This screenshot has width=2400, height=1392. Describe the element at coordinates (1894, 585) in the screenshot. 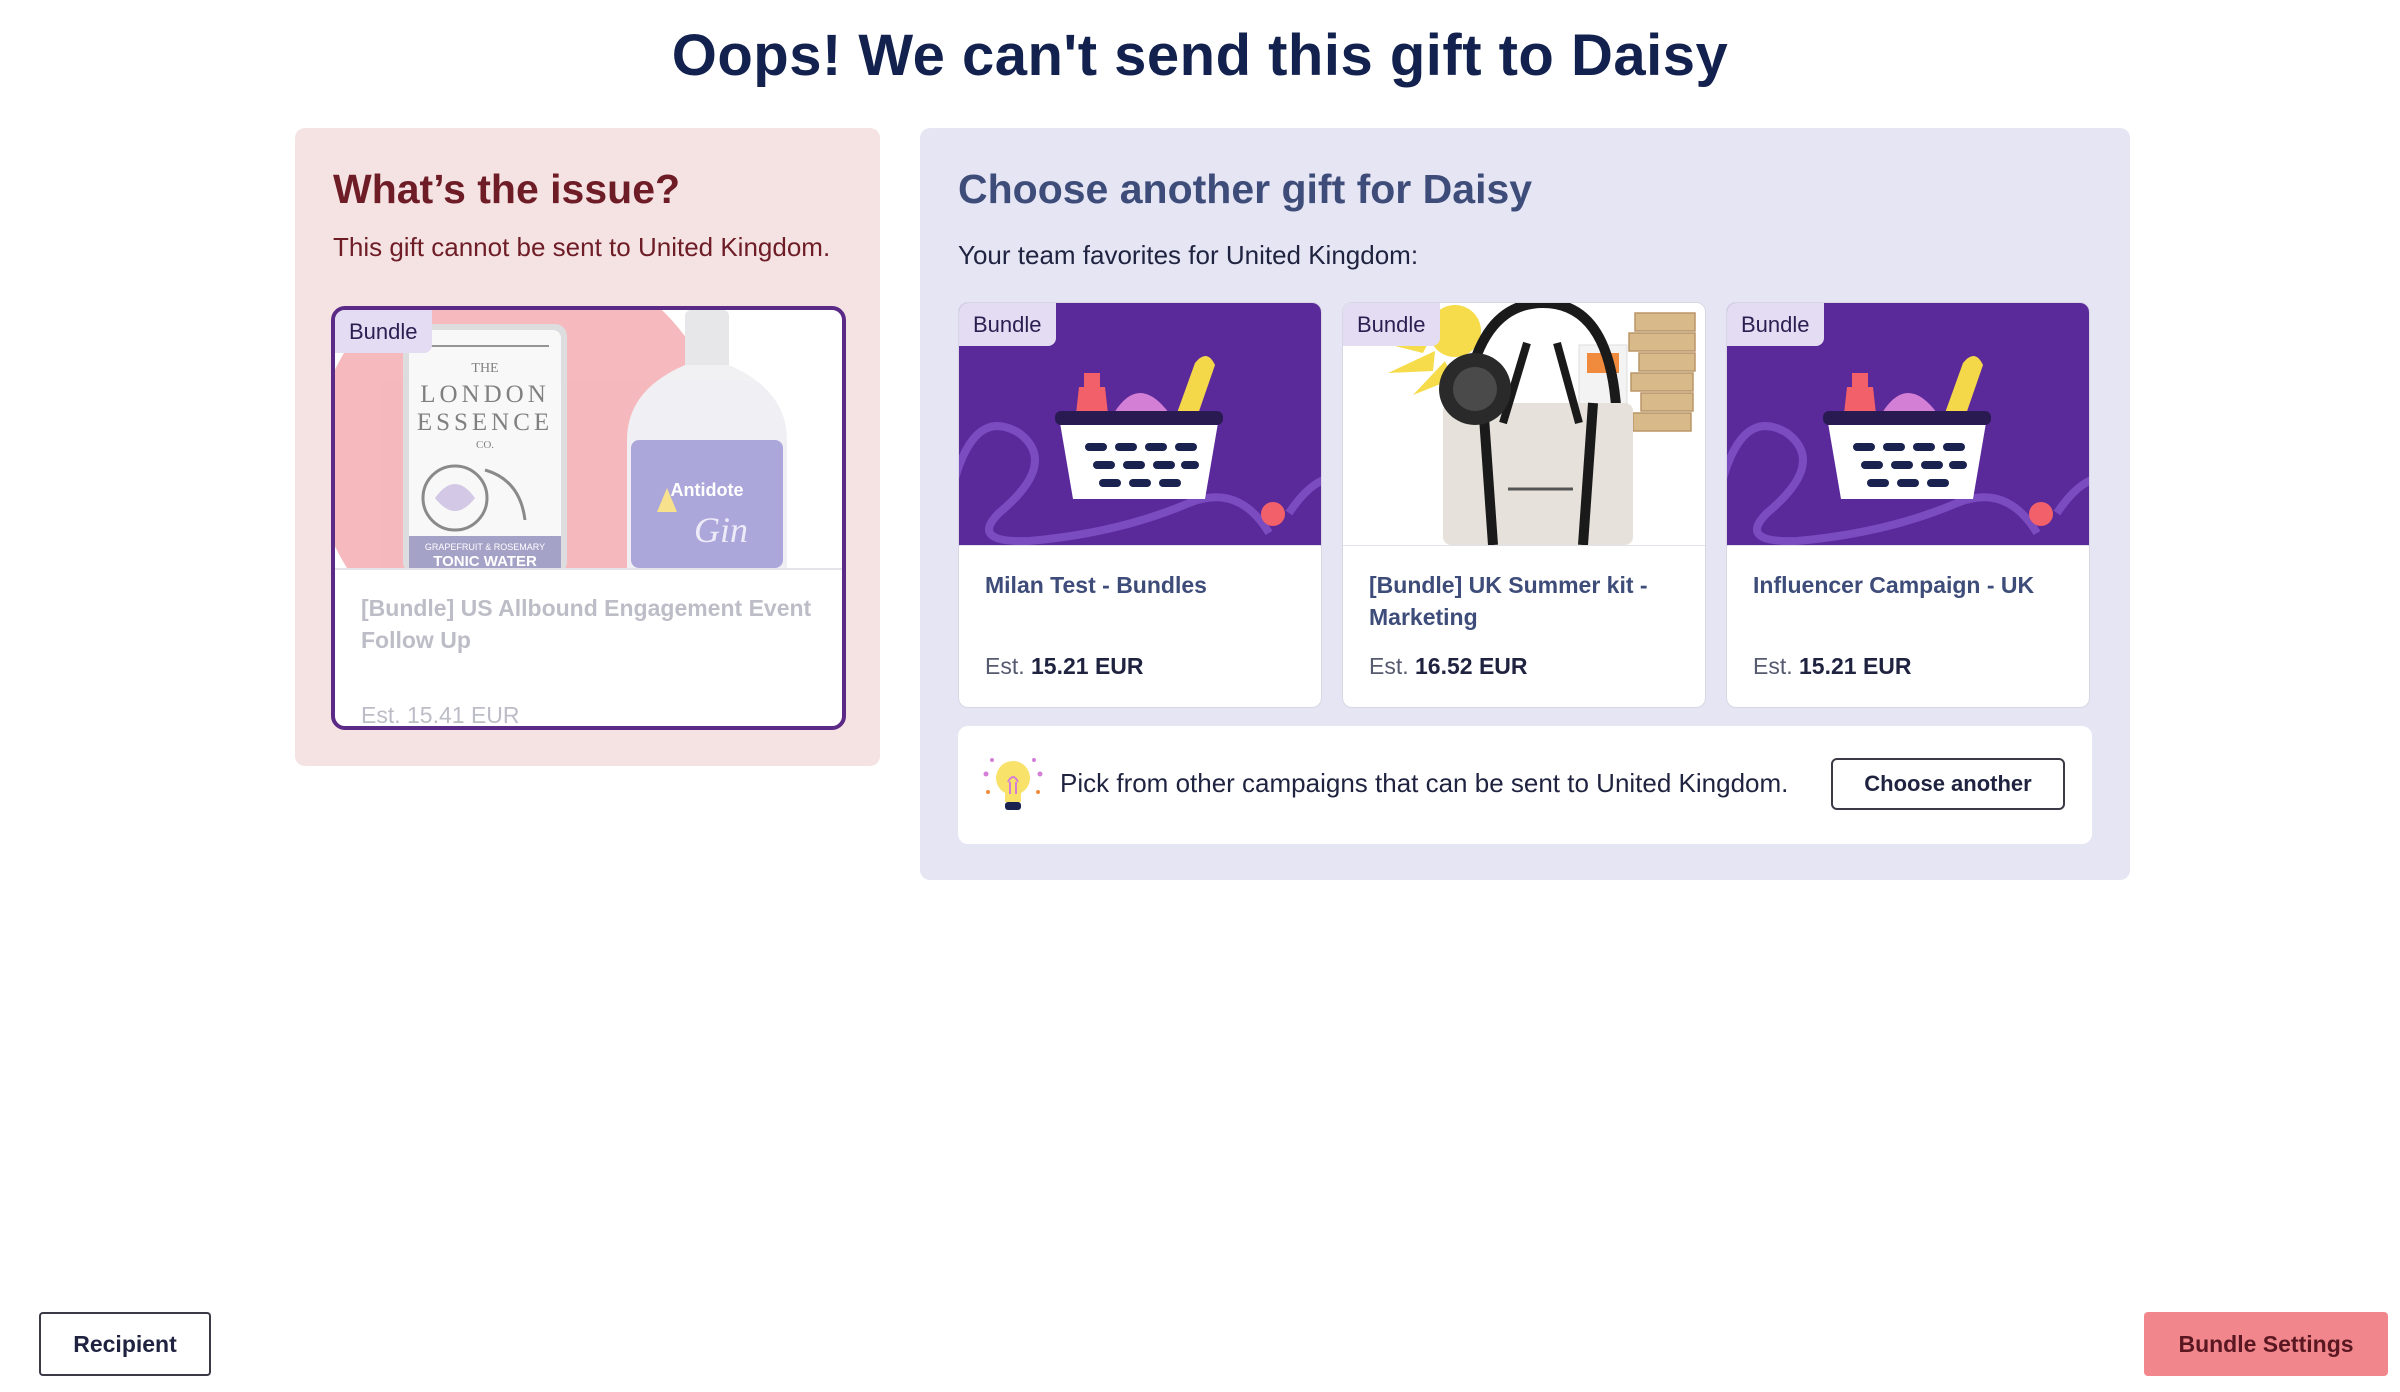

I see `gift-title: Influencer Campaign - UK` at that location.